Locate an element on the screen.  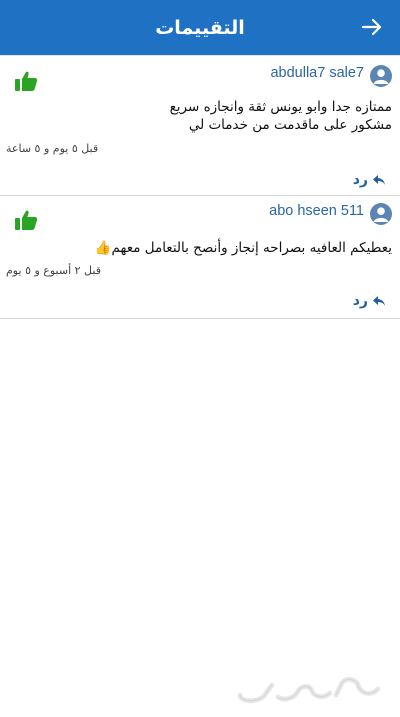
review-username: abdulla7 sale7 is located at coordinates (317, 73).